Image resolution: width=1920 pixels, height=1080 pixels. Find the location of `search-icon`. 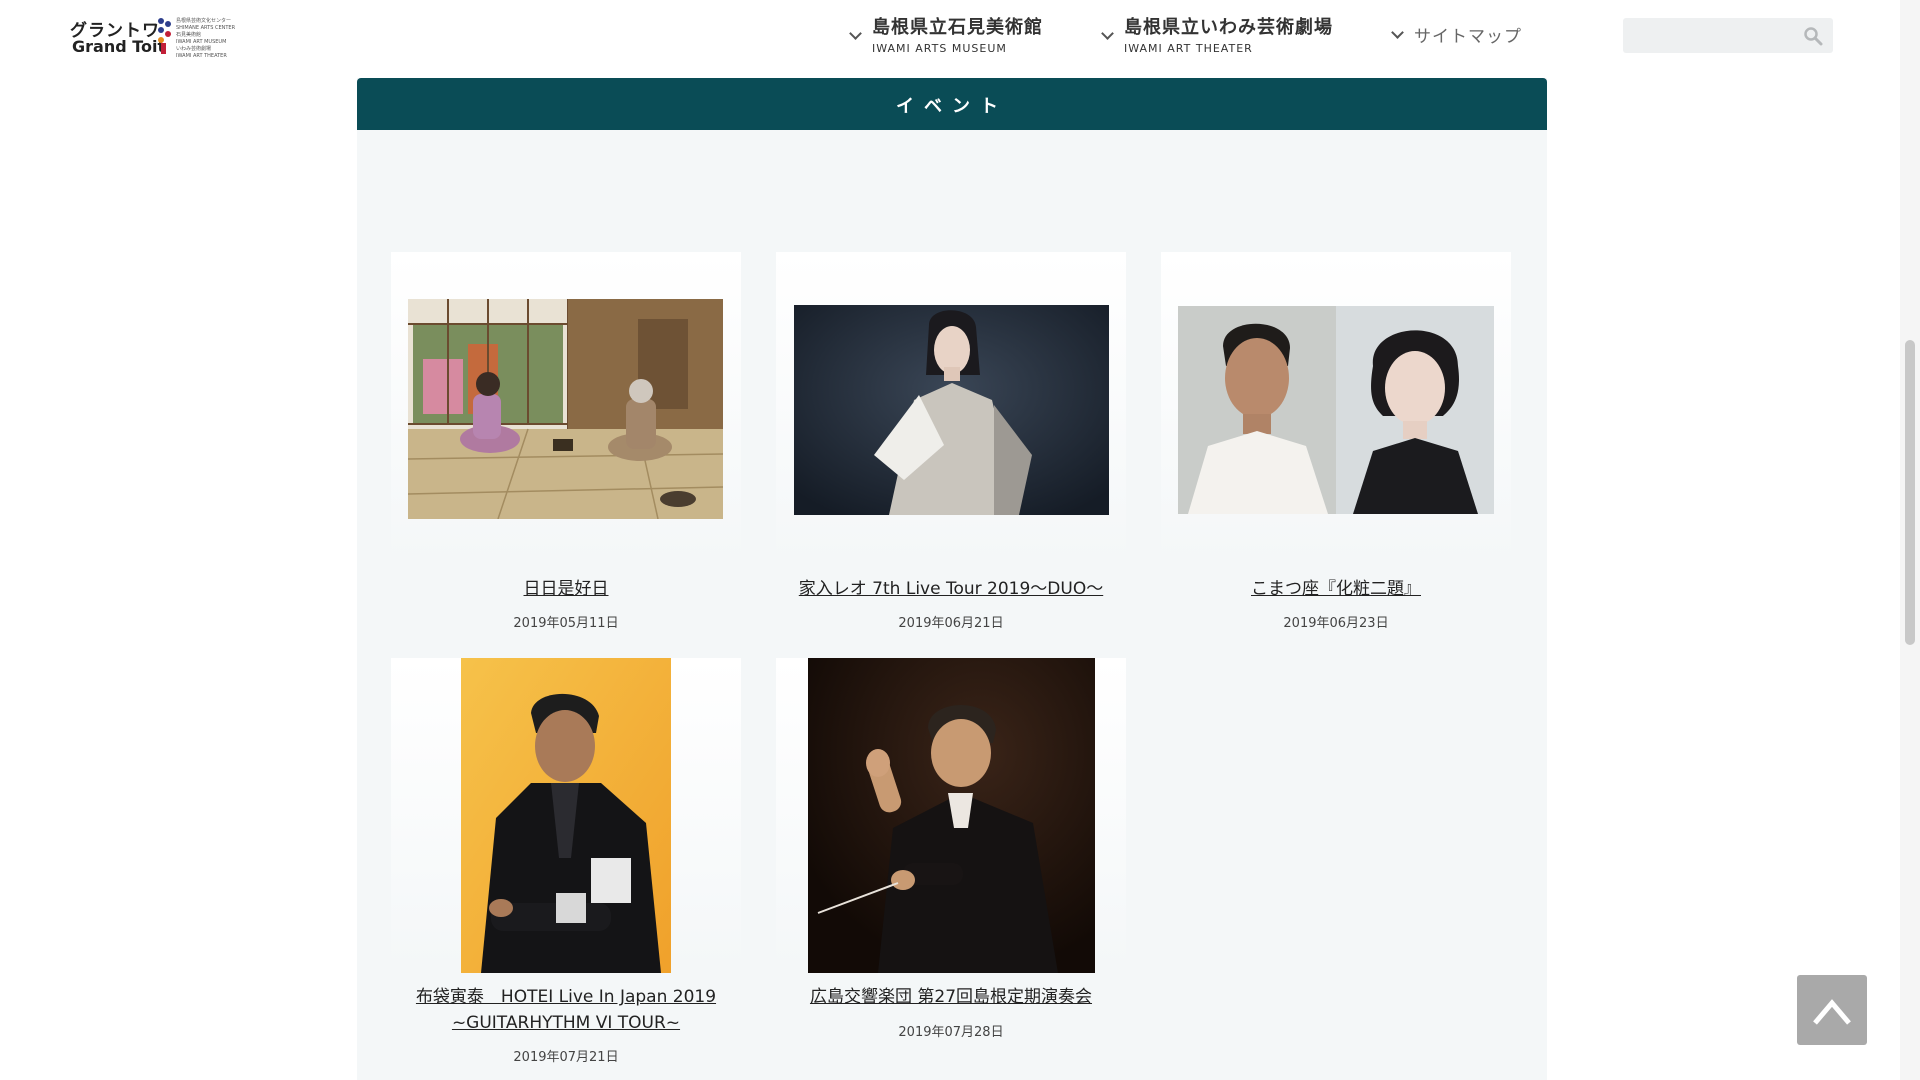

search-icon is located at coordinates (1813, 36).